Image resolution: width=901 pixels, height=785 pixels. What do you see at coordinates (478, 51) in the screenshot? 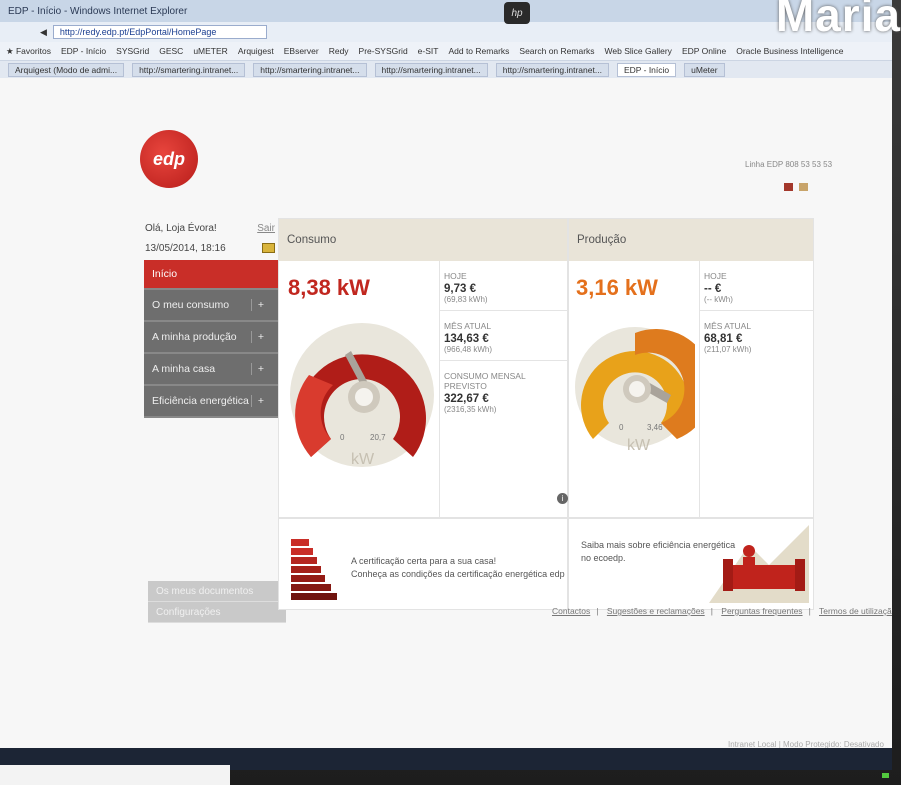
I see `favorite-link: Add to Remarks` at bounding box center [478, 51].